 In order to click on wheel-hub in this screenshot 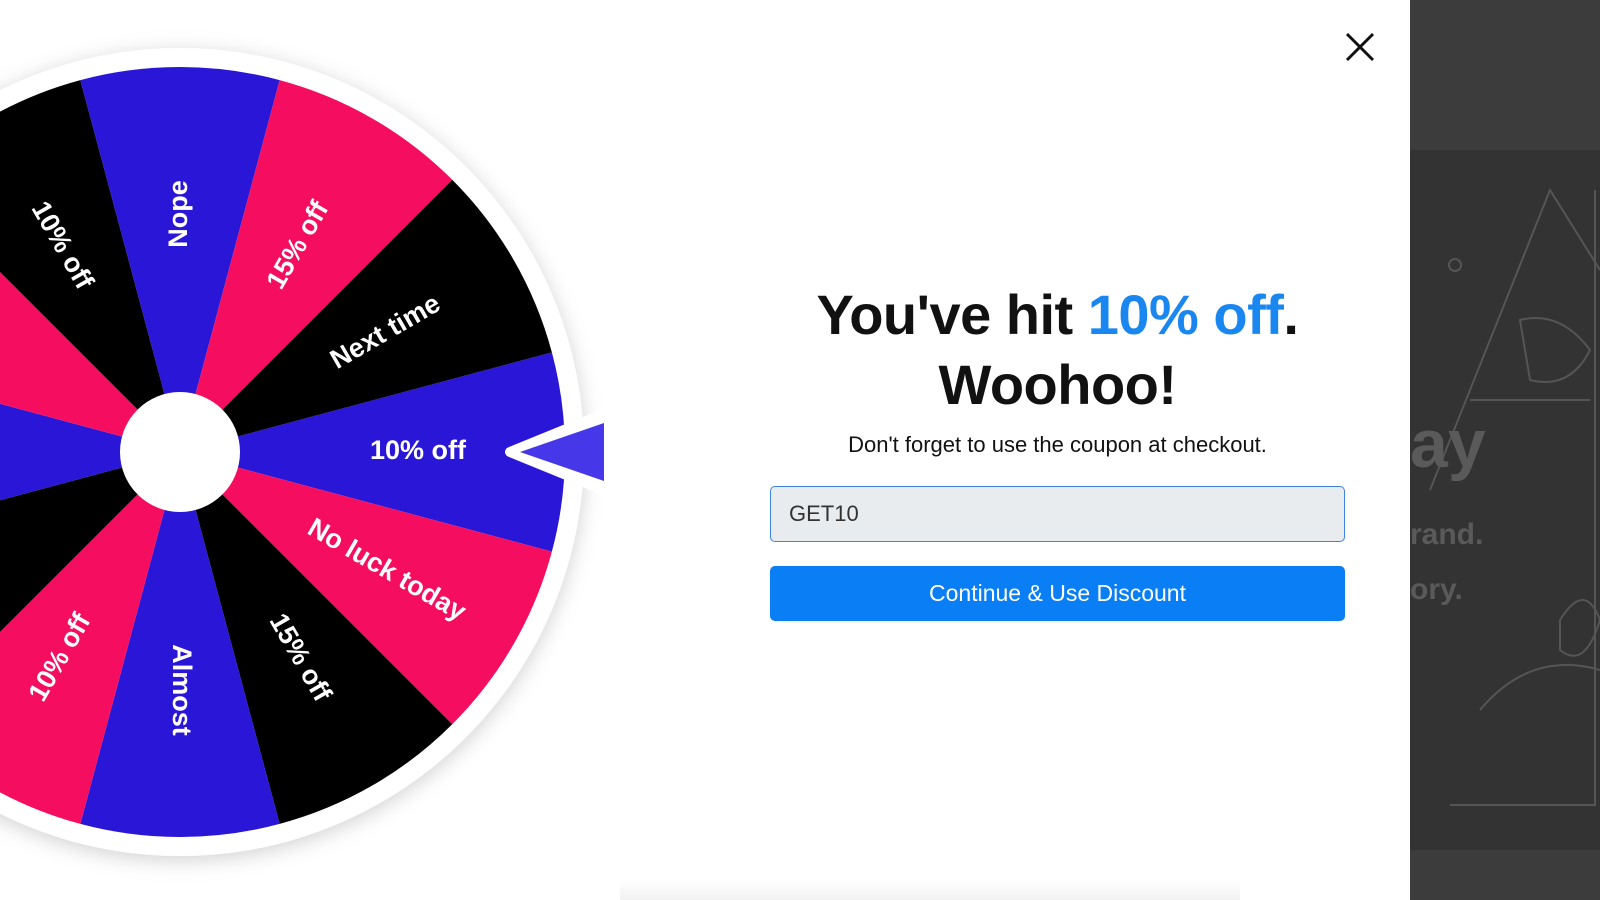, I will do `click(180, 452)`.